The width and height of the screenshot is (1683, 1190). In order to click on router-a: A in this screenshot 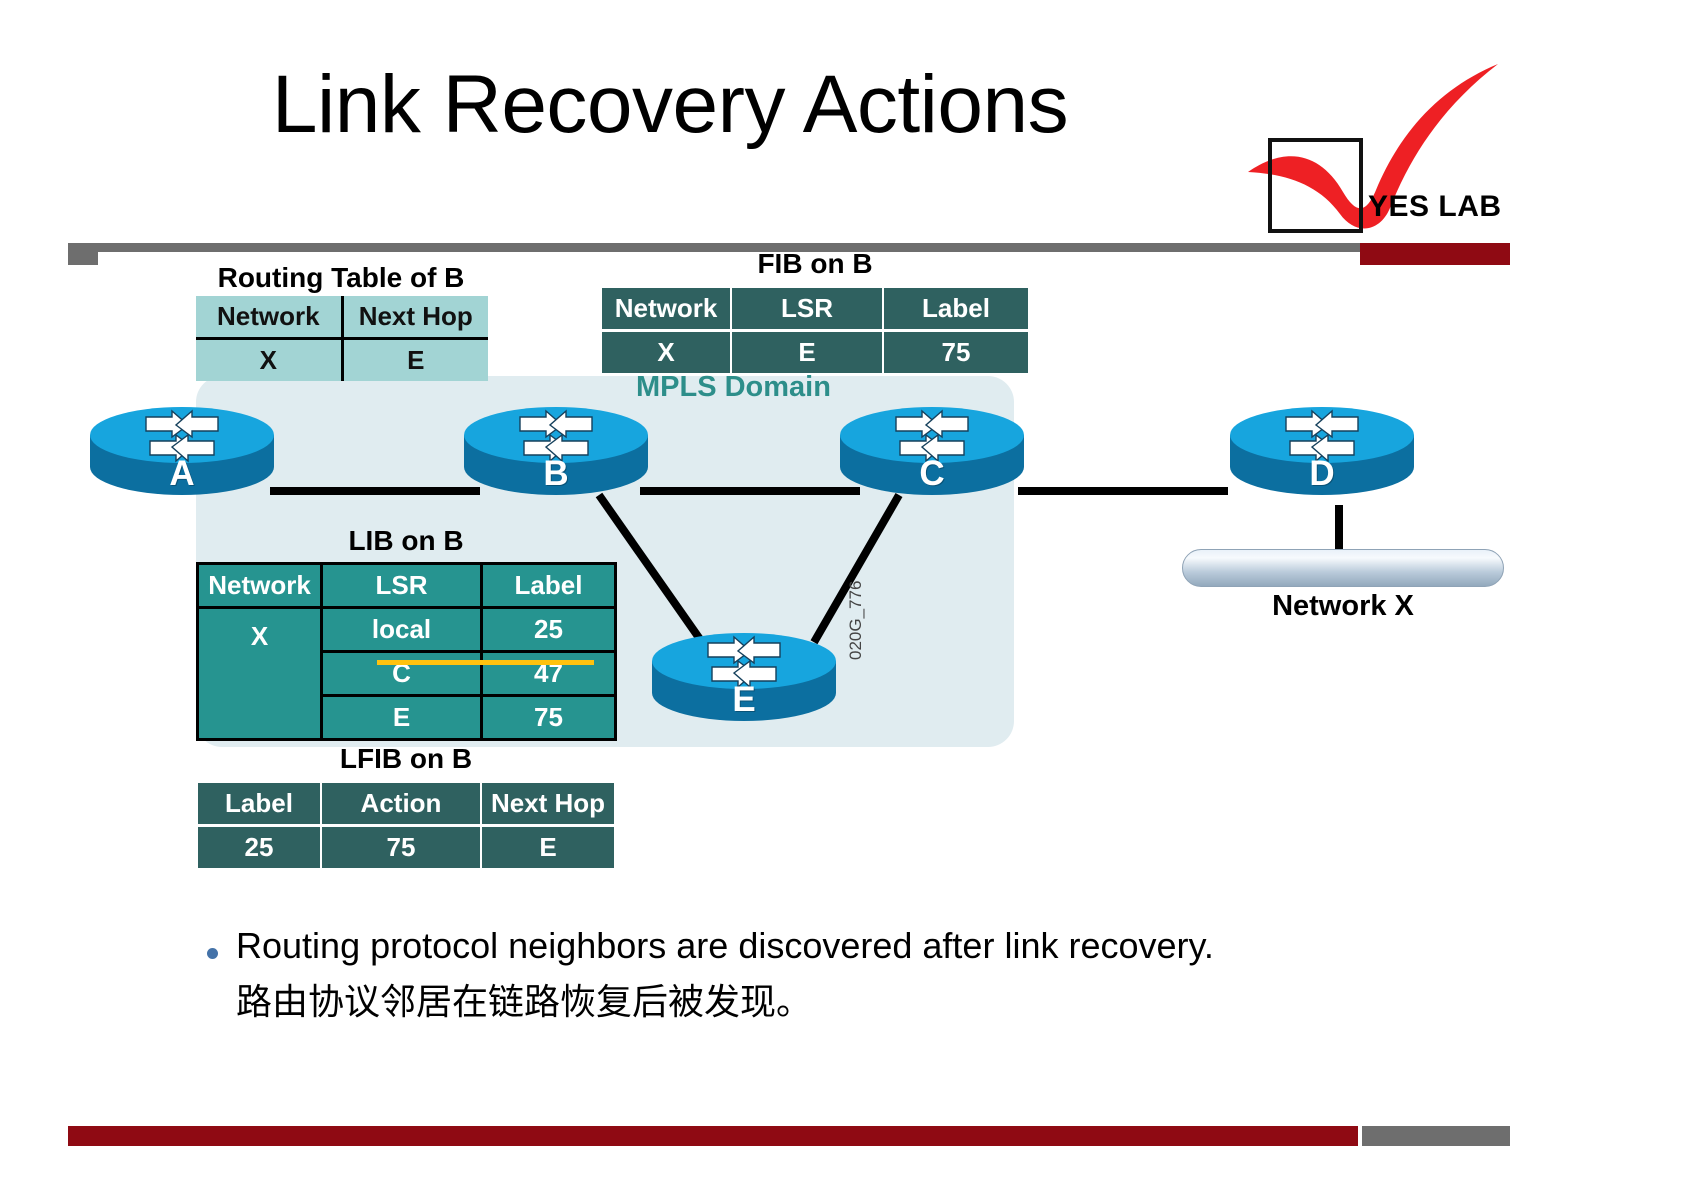, I will do `click(182, 441)`.